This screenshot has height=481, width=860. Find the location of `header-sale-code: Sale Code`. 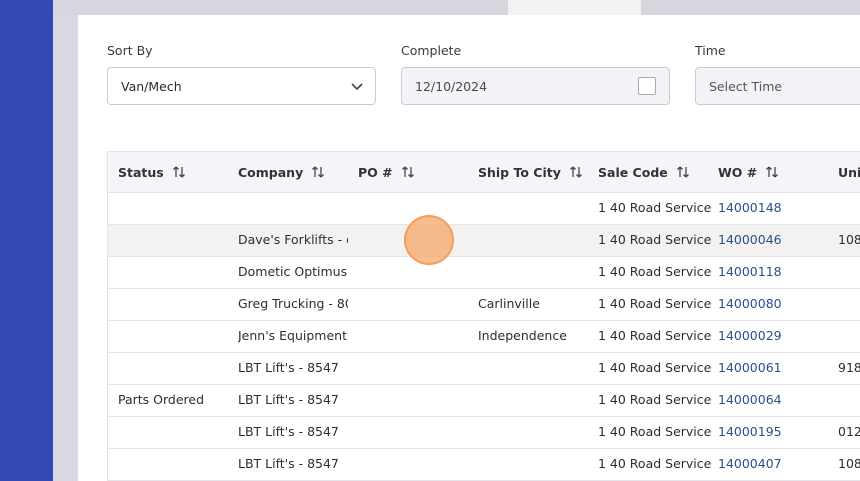

header-sale-code: Sale Code is located at coordinates (644, 172).